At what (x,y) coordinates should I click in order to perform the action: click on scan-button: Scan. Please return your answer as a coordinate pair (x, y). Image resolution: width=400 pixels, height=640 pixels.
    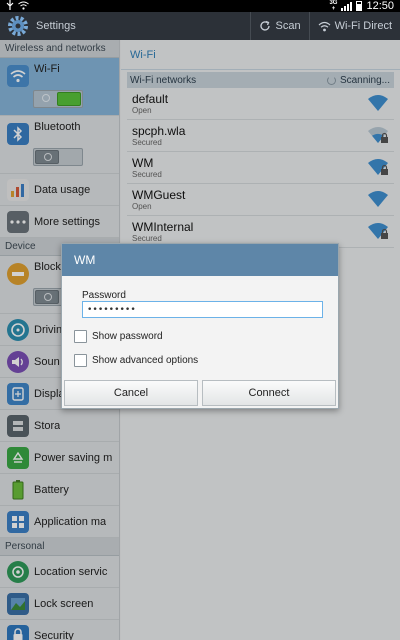
    Looking at the image, I should click on (279, 26).